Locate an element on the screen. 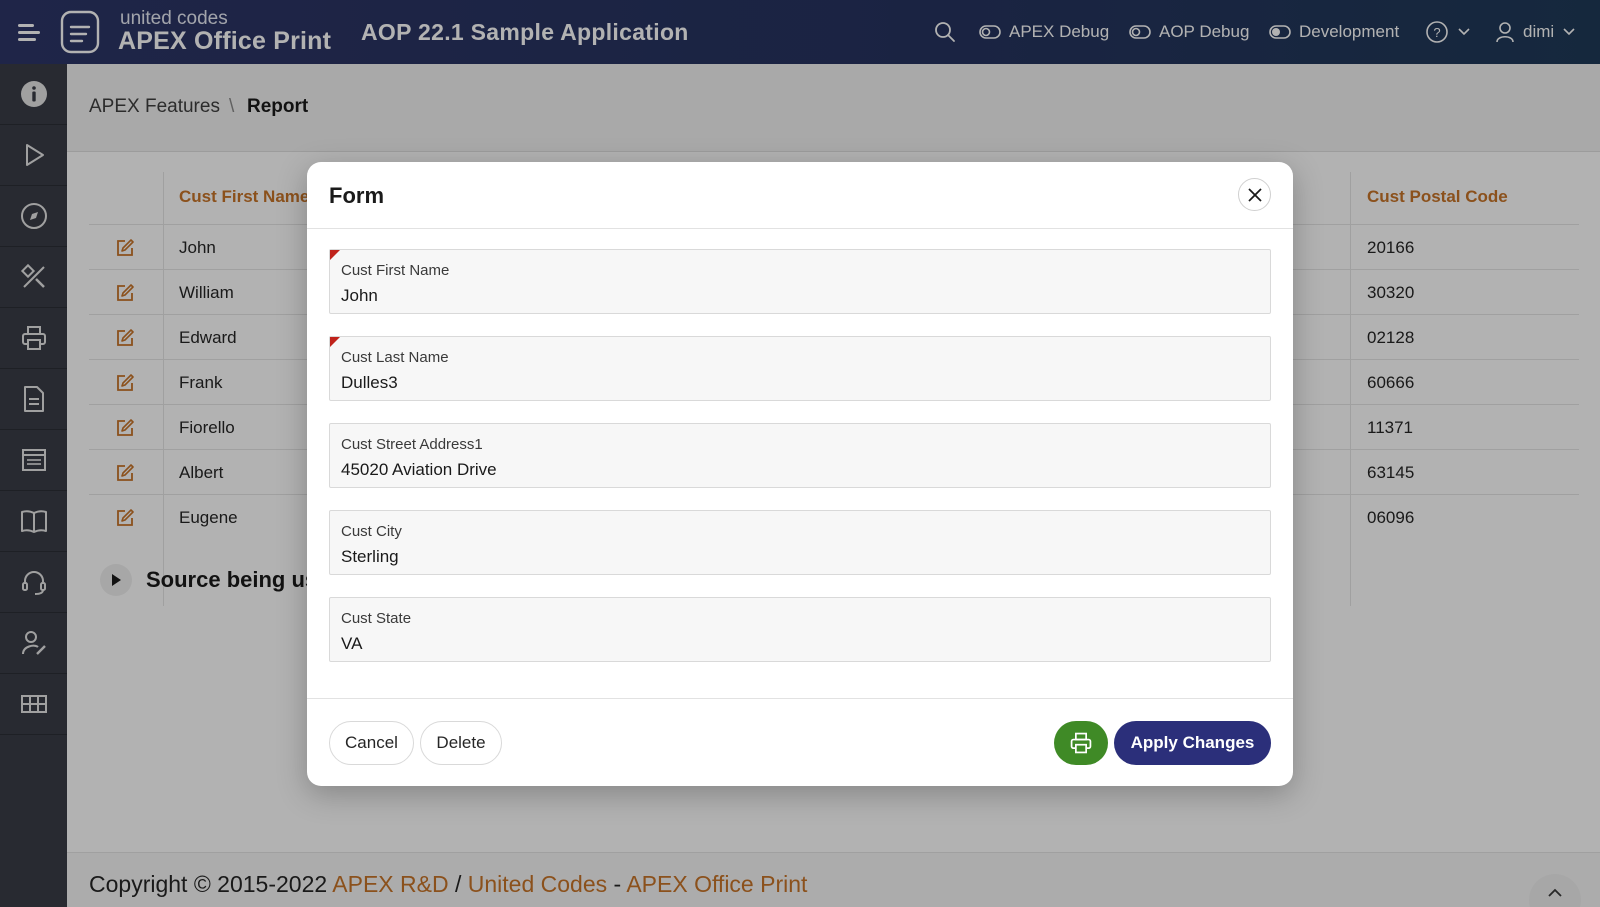 This screenshot has height=907, width=1600. field-label: Cust Last Name is located at coordinates (395, 357).